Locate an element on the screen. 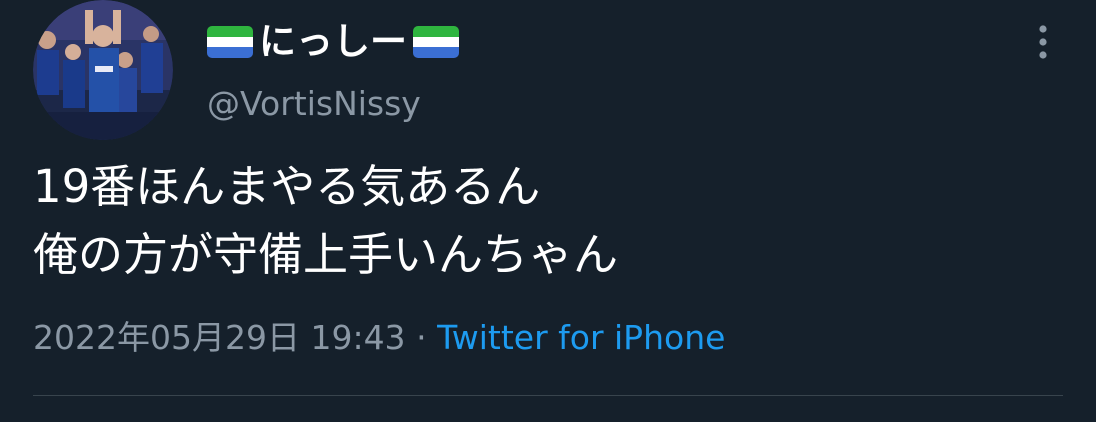 The height and width of the screenshot is (422, 1096). display-name: にっしー is located at coordinates (333, 41).